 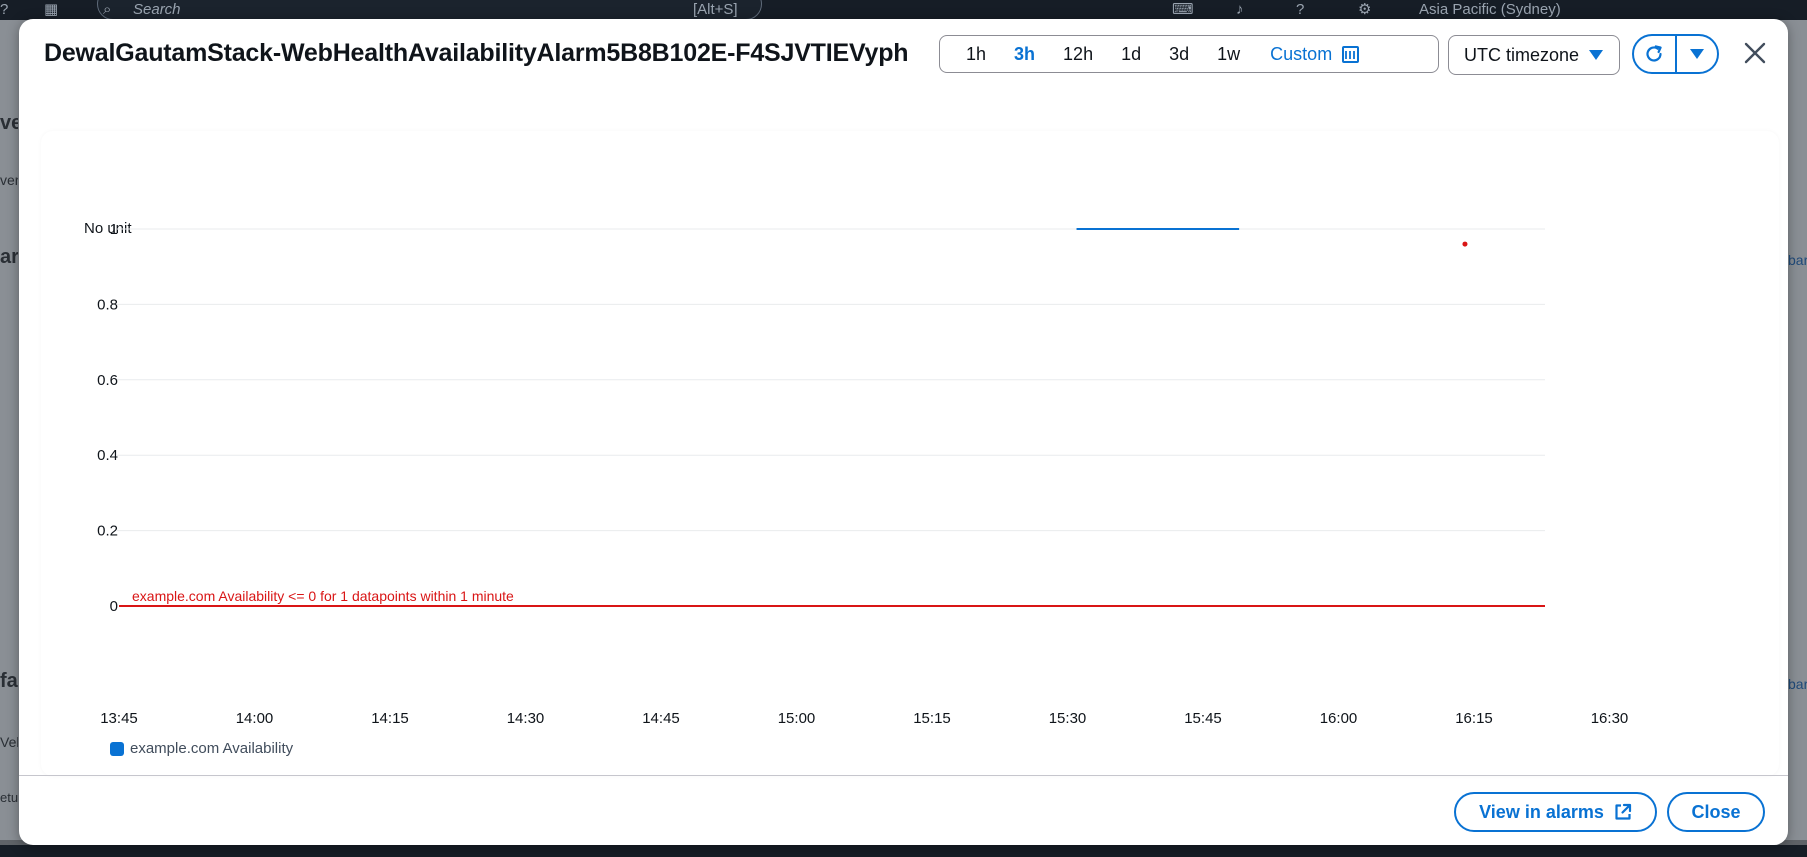 What do you see at coordinates (9, 257) in the screenshot?
I see `bg-fragment: arn` at bounding box center [9, 257].